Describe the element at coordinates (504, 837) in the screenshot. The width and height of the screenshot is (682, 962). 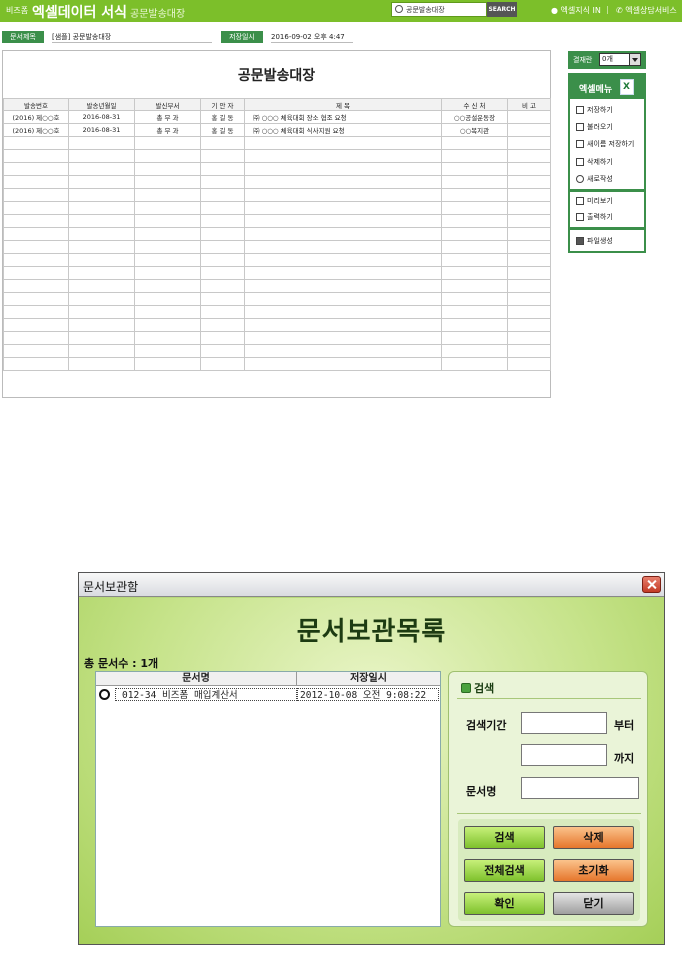
I see `search-button: 검색` at that location.